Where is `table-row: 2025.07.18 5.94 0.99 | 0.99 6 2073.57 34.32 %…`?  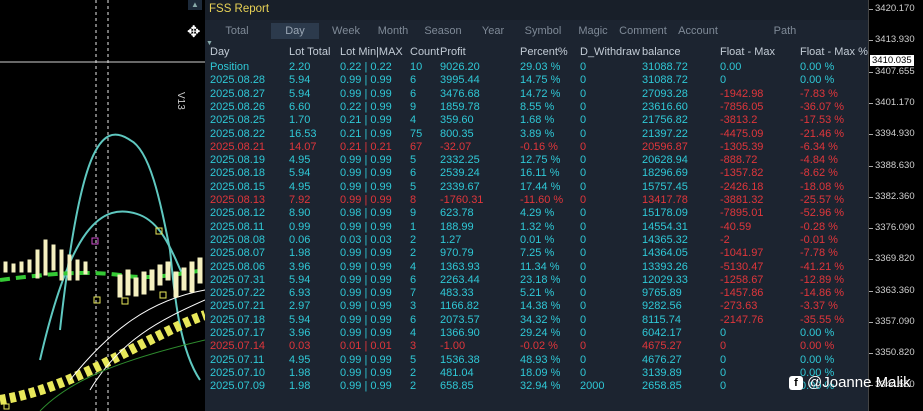 table-row: 2025.07.18 5.94 0.99 | 0.99 6 2073.57 34.32 %… is located at coordinates (536, 320).